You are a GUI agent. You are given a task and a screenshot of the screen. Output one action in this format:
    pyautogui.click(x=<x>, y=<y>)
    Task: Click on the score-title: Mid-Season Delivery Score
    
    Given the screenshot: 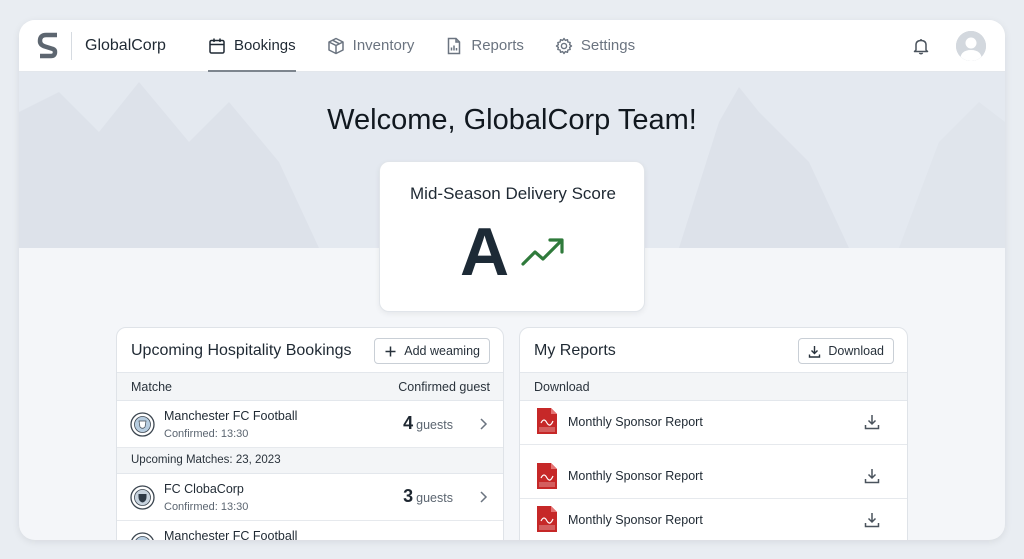 What is the action you would take?
    pyautogui.click(x=513, y=193)
    